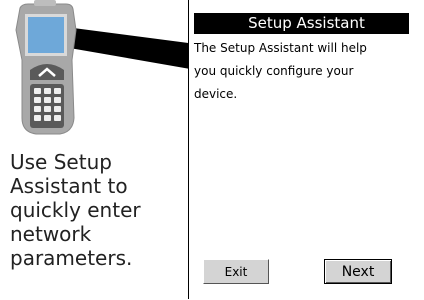 The height and width of the screenshot is (300, 424). Describe the element at coordinates (75, 210) in the screenshot. I see `caption-line: quickly enter` at that location.